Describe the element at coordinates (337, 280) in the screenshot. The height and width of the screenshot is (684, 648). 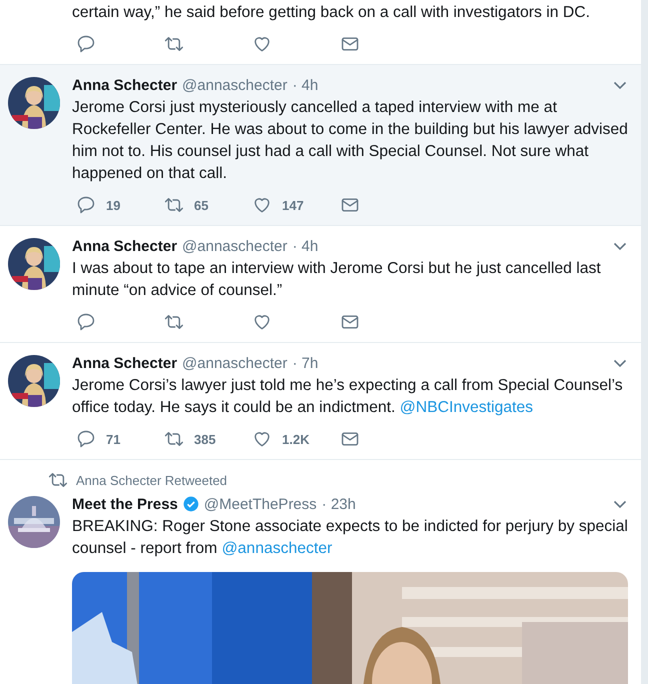
I see `tweet-text: I was about to tape an interview with Jerome Corsi but he just cancelled last minute “on advice of counsel.”` at that location.